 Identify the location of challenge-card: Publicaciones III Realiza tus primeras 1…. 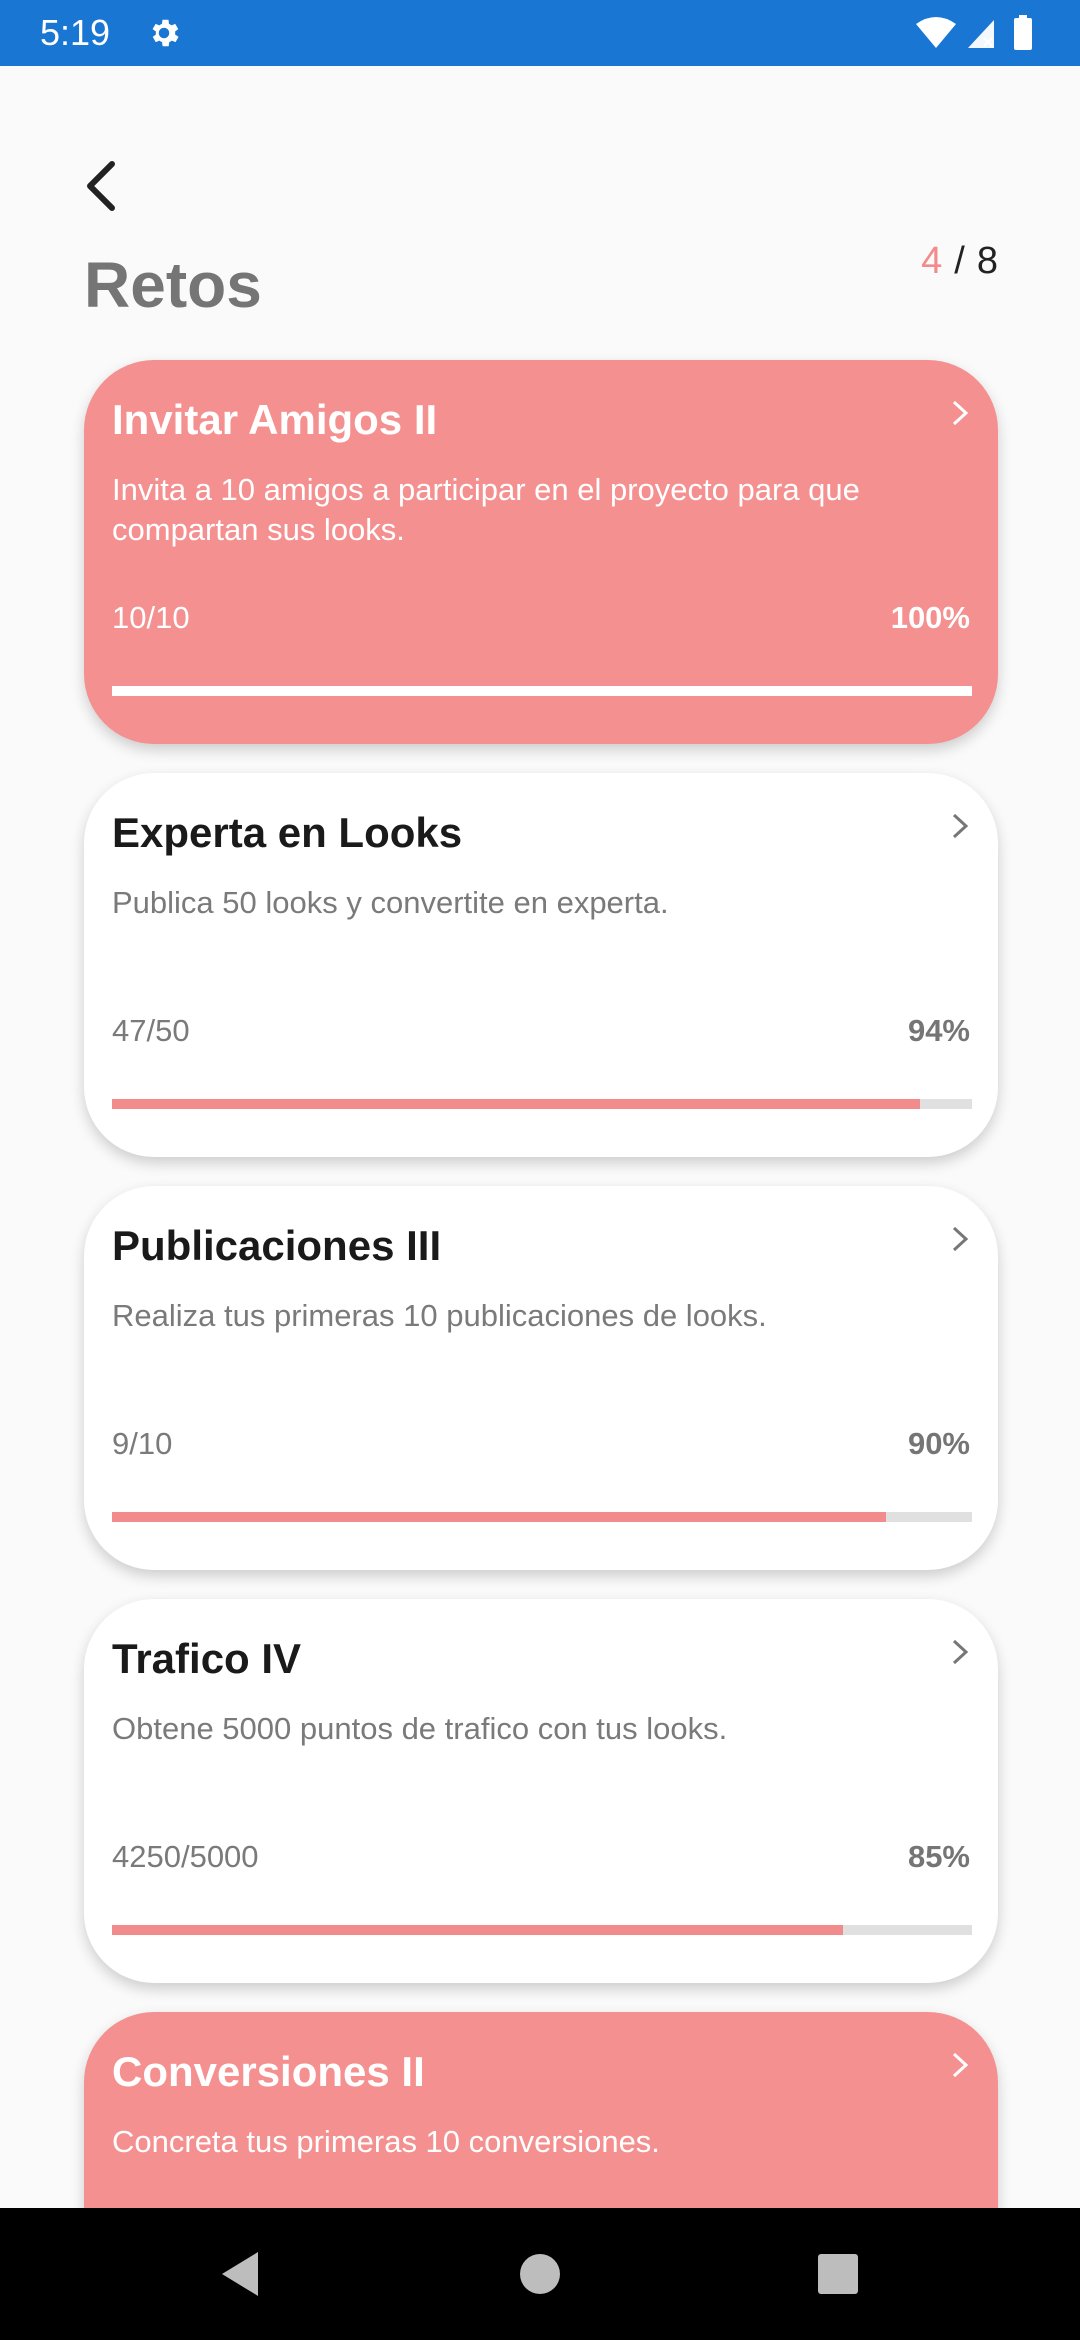
(541, 1378).